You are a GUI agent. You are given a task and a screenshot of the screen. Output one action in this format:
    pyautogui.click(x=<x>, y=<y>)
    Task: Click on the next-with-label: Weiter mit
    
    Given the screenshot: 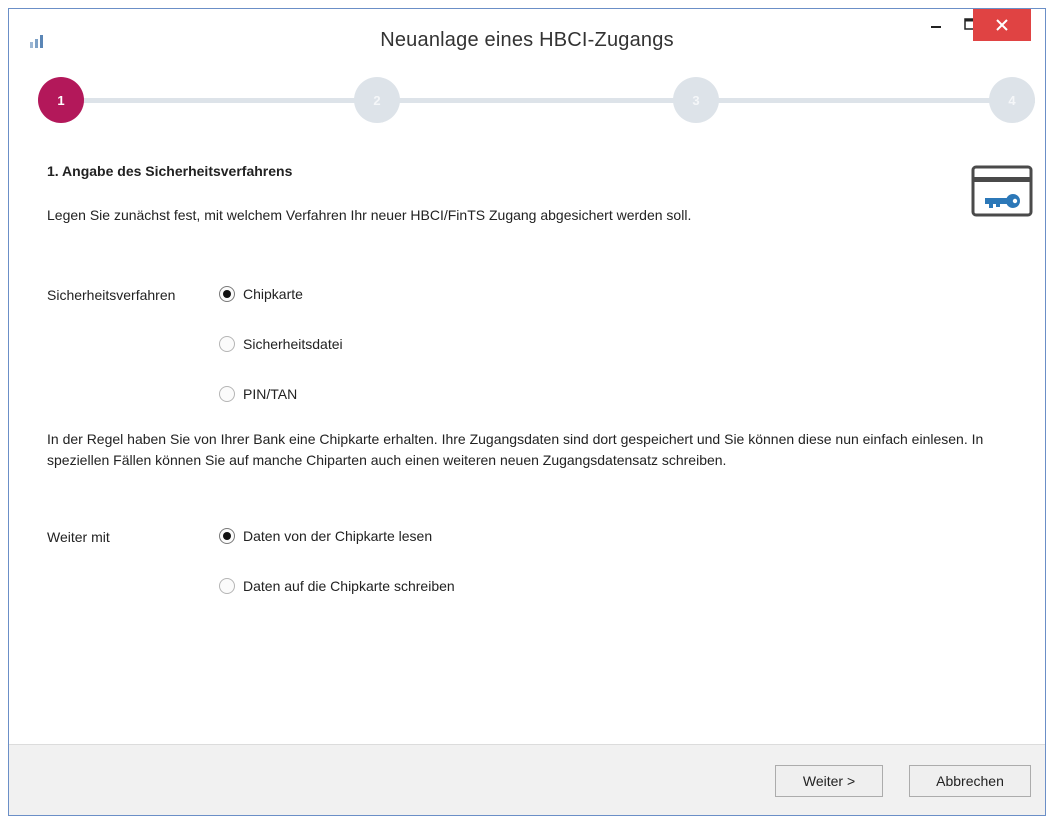 What is the action you would take?
    pyautogui.click(x=78, y=537)
    